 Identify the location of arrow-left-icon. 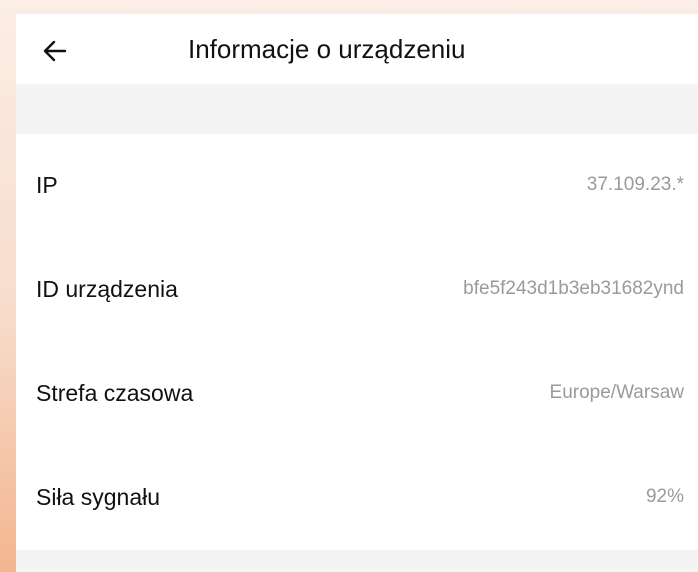
(55, 51).